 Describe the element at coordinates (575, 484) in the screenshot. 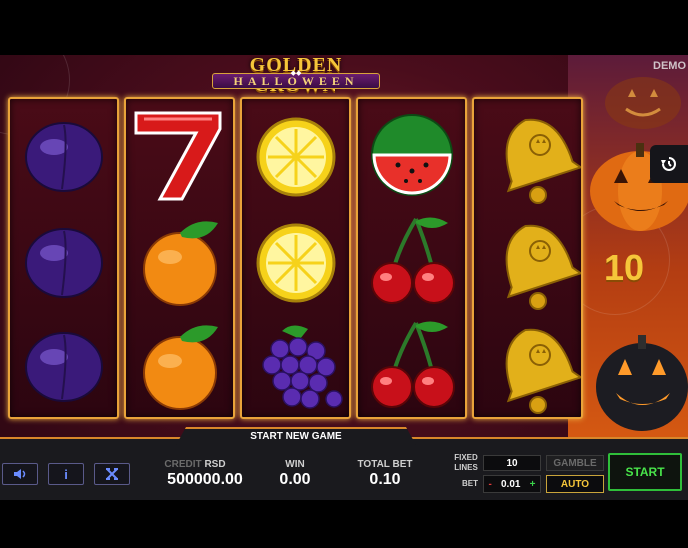

I see `auto-button: AUTO` at that location.